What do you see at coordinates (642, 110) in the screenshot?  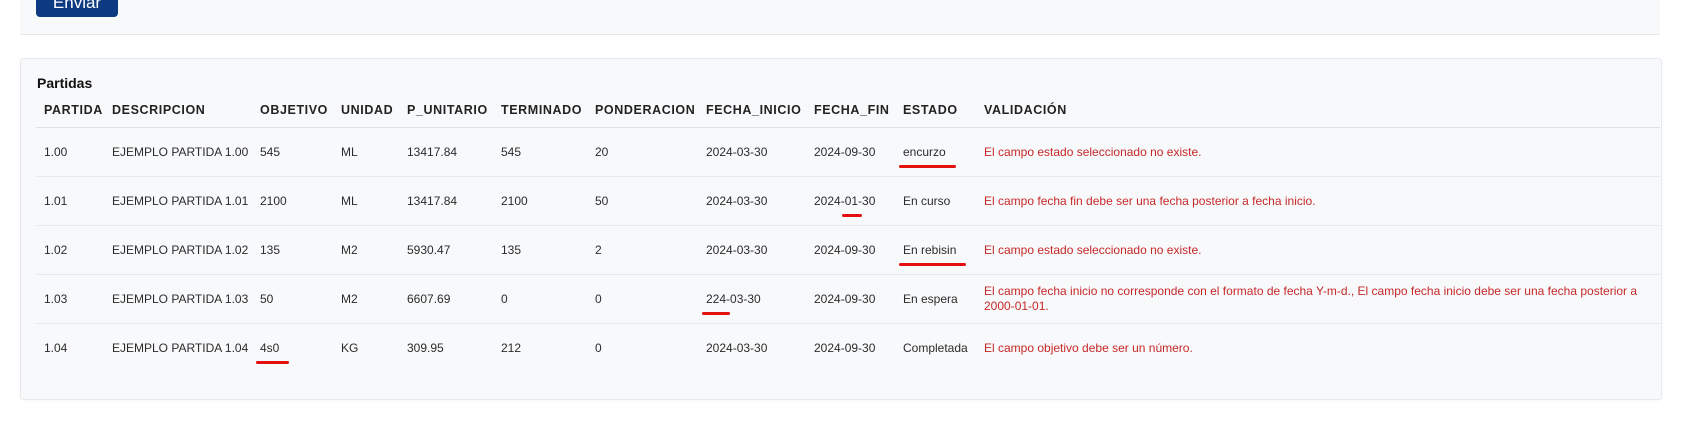 I see `col-header-ponderacion: PONDERACION` at bounding box center [642, 110].